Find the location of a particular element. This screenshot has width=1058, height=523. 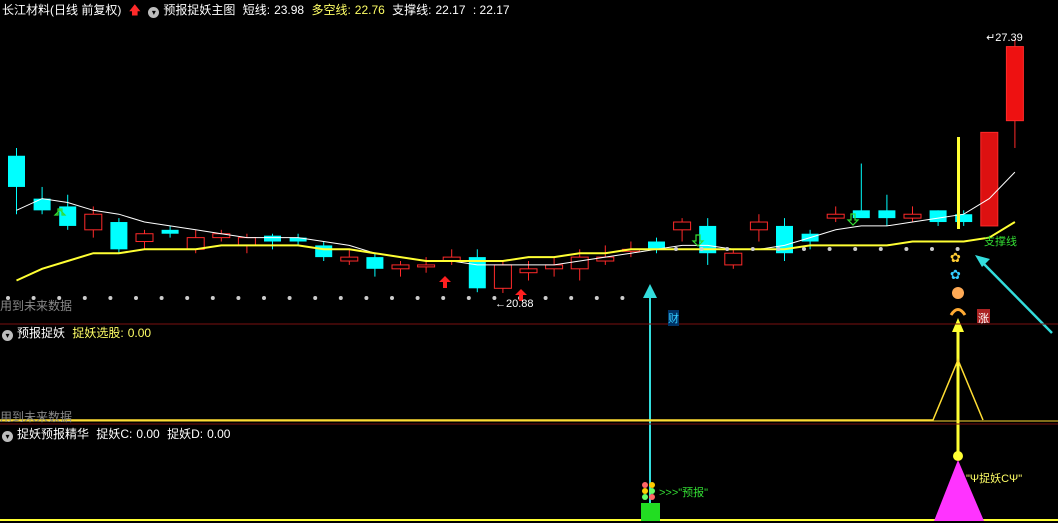

panel3-name: 捉妖预报精华 is located at coordinates (53, 434).